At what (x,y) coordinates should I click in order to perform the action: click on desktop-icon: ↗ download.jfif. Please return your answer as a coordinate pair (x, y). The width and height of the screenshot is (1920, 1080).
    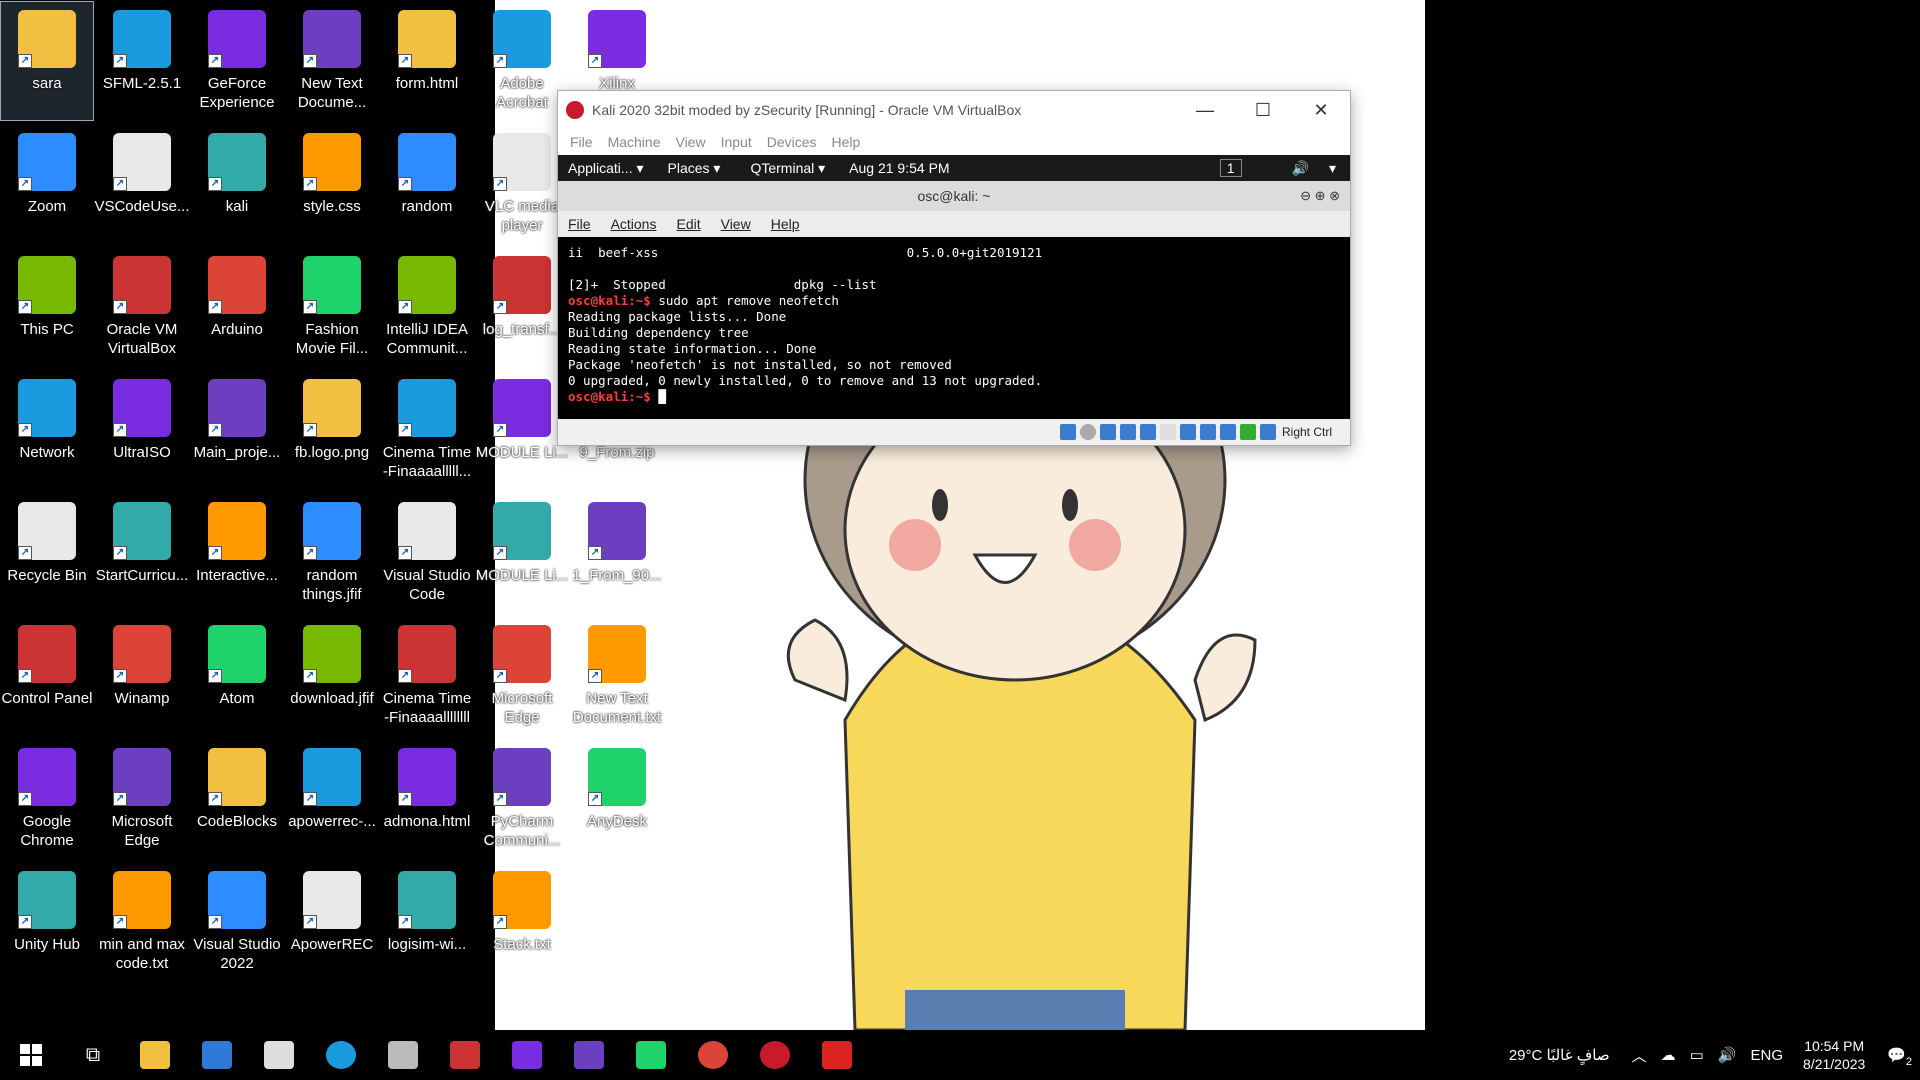
    Looking at the image, I should click on (332, 676).